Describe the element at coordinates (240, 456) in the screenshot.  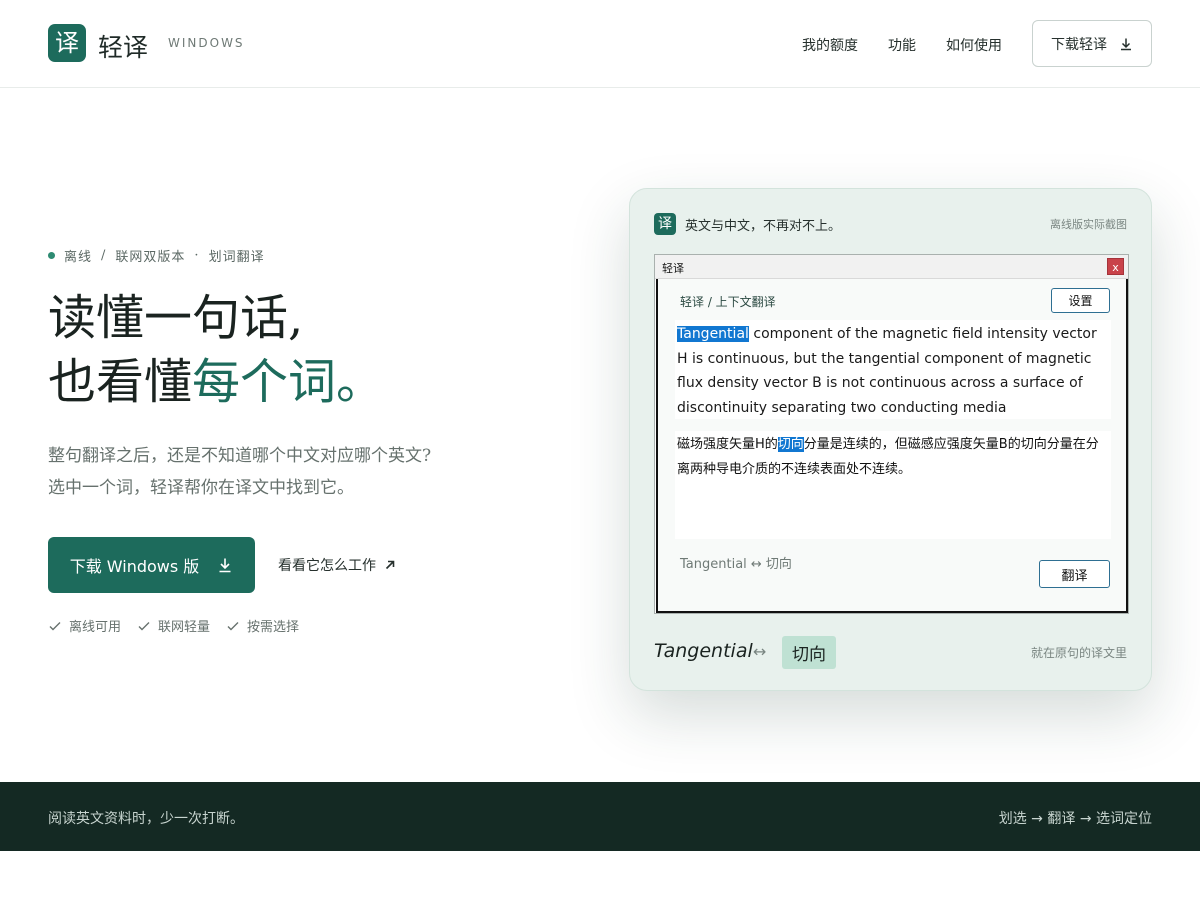
I see `hero-description-line-1: 整句翻译之后，还是不知道哪个中文对应哪个英文?` at that location.